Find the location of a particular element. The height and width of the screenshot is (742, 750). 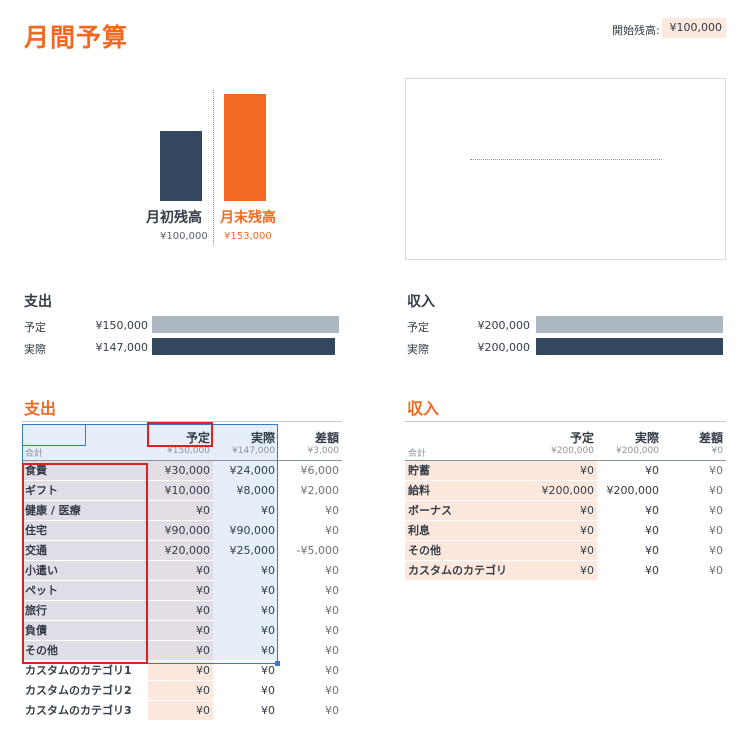

expense-category-cell: 旅行 is located at coordinates (85, 610).